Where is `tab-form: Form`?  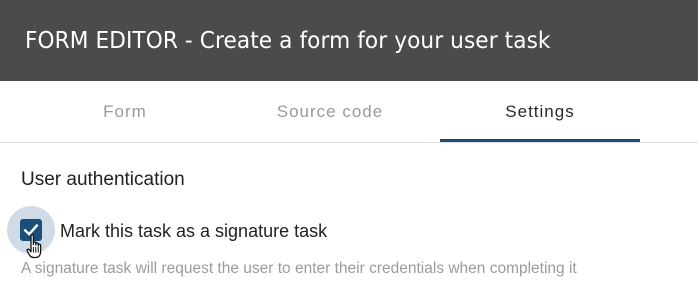 tab-form: Form is located at coordinates (125, 111).